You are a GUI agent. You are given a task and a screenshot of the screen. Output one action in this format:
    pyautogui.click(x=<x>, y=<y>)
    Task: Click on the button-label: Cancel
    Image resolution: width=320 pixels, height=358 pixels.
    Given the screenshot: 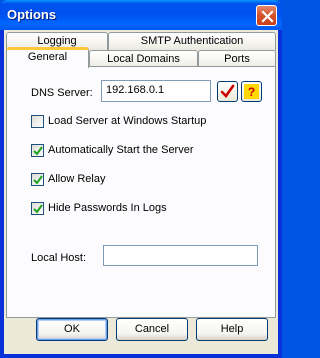 What is the action you would take?
    pyautogui.click(x=152, y=329)
    